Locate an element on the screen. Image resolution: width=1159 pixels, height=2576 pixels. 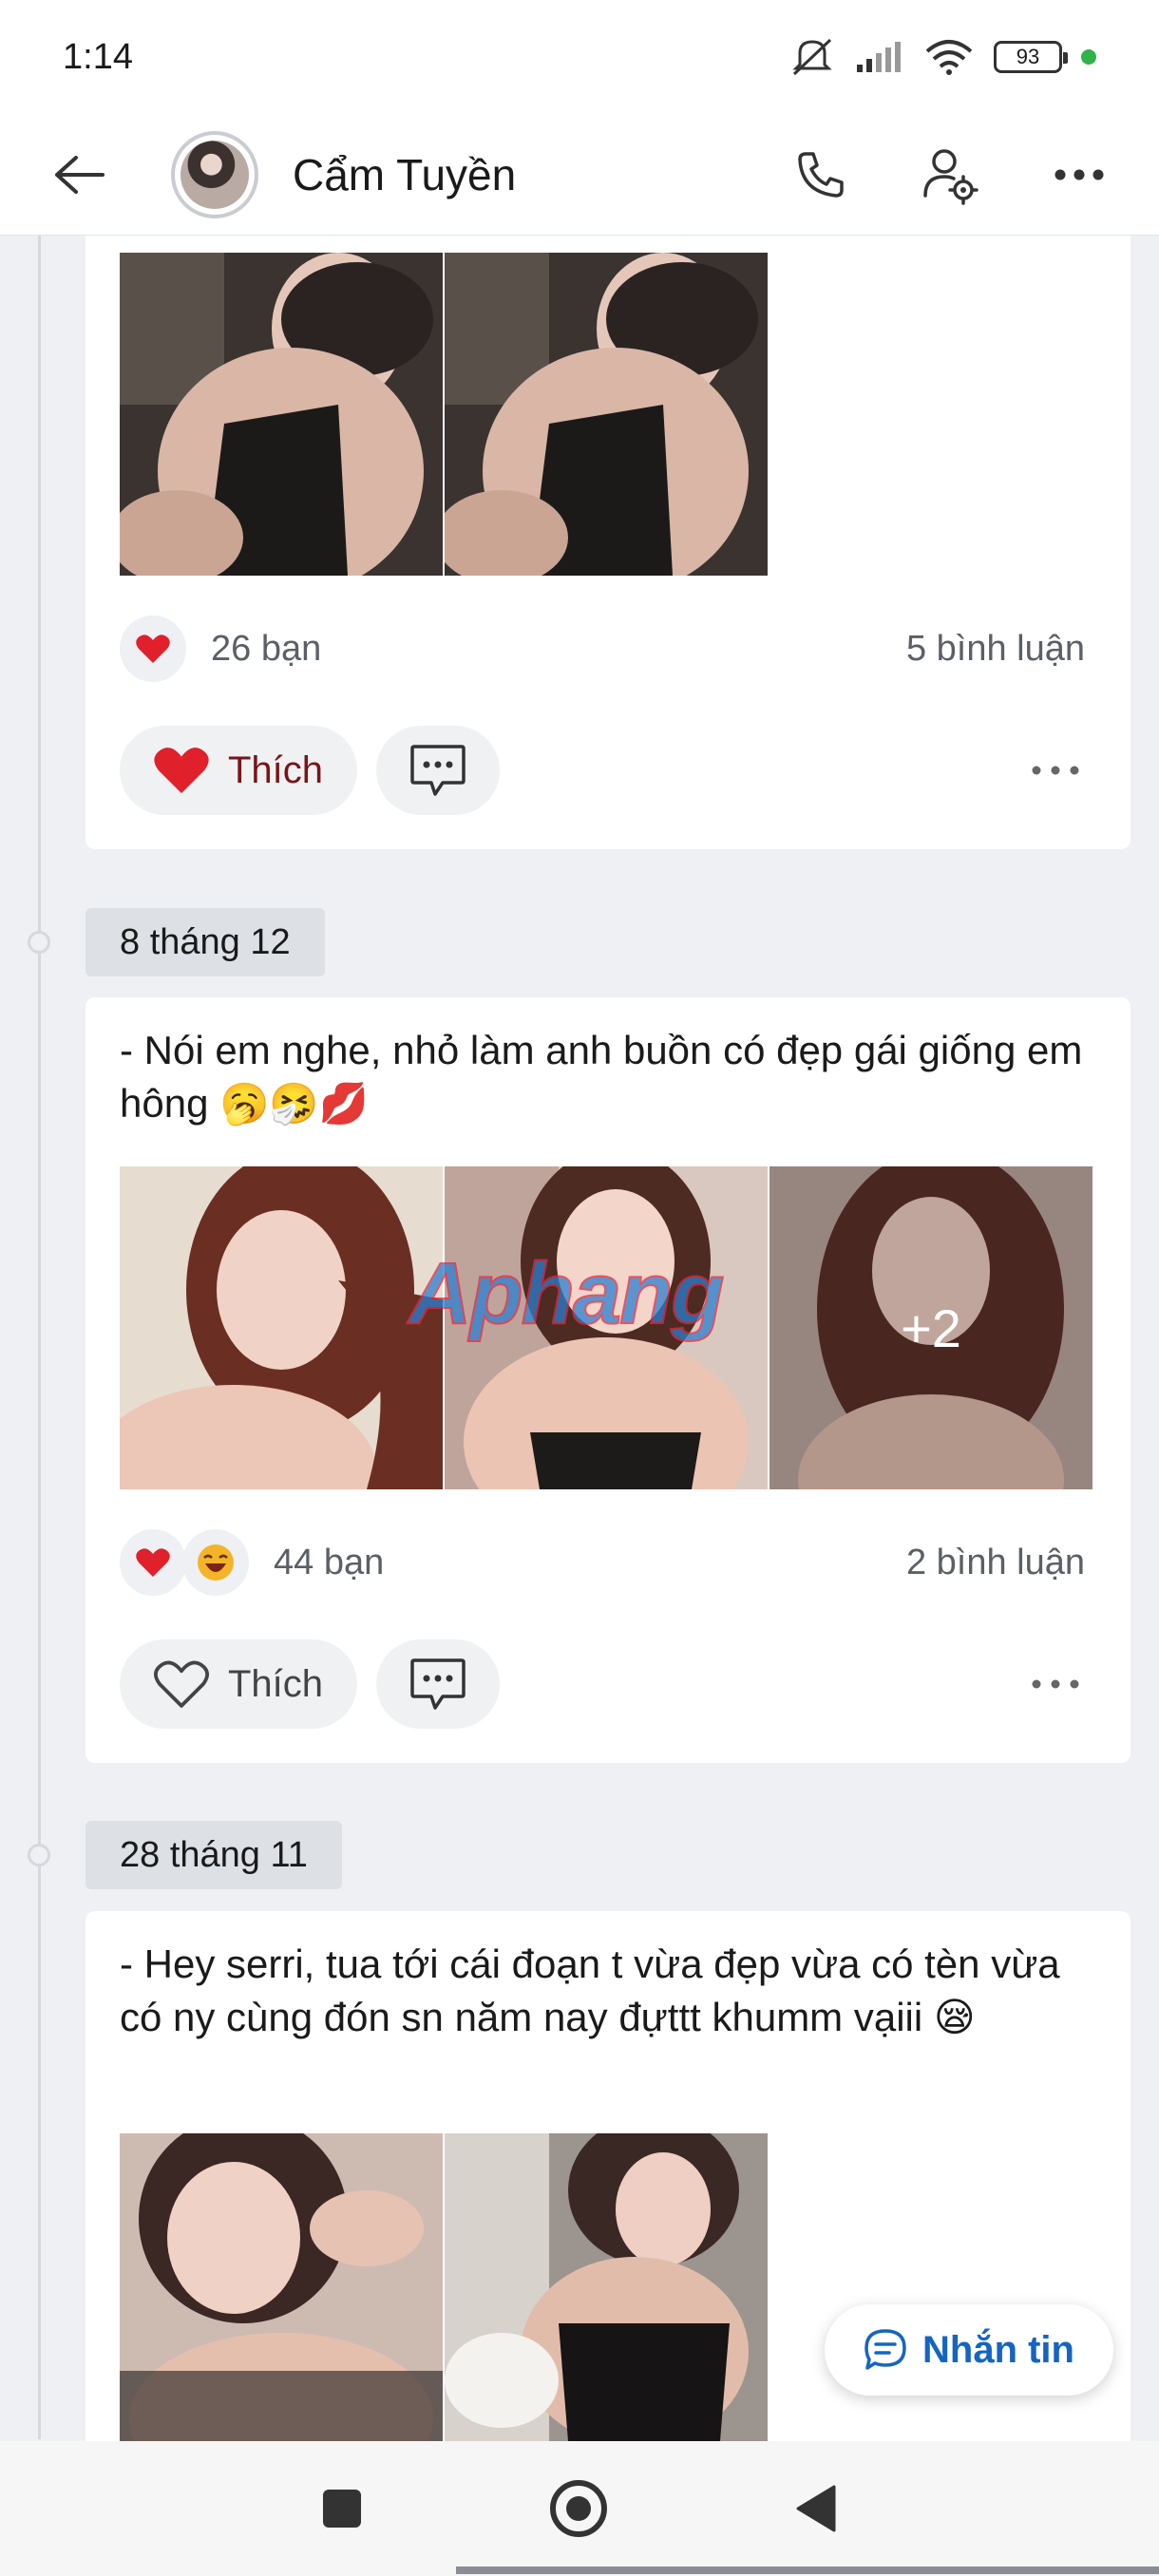
date-label: 8 tháng 12 is located at coordinates (205, 942).